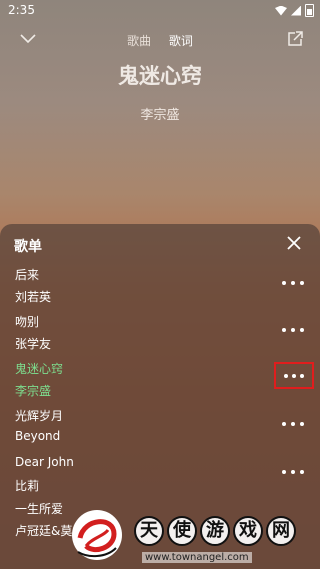  What do you see at coordinates (160, 478) in the screenshot?
I see `playlist-item: Dear John 比莉` at bounding box center [160, 478].